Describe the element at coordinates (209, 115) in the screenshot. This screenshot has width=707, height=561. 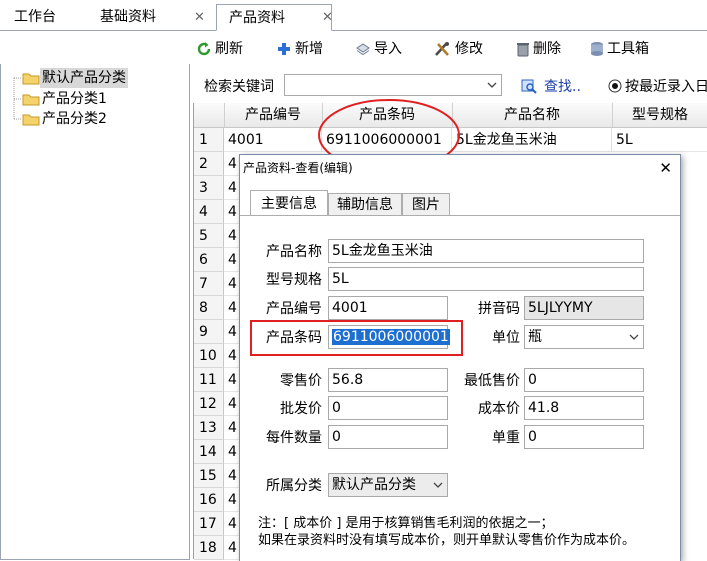
I see `header-rownum` at that location.